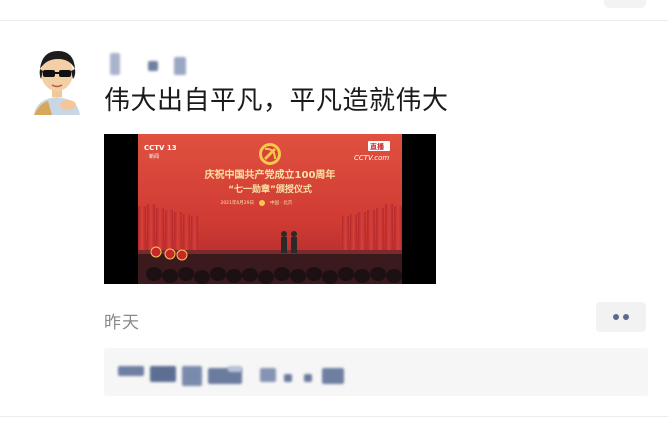 The image size is (668, 428). I want to click on medal-icon, so click(262, 203).